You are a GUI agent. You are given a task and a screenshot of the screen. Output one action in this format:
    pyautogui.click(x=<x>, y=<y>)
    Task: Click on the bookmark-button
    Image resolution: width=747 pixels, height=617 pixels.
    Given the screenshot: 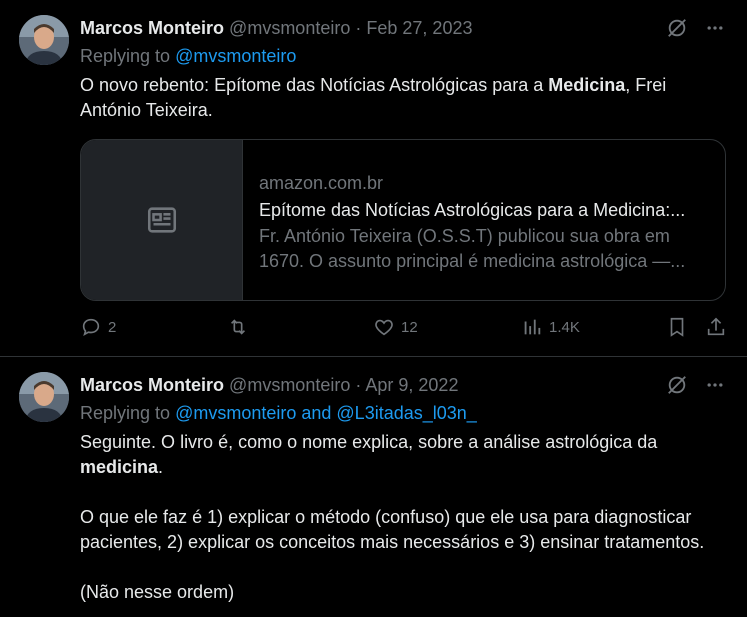 What is the action you would take?
    pyautogui.click(x=677, y=327)
    